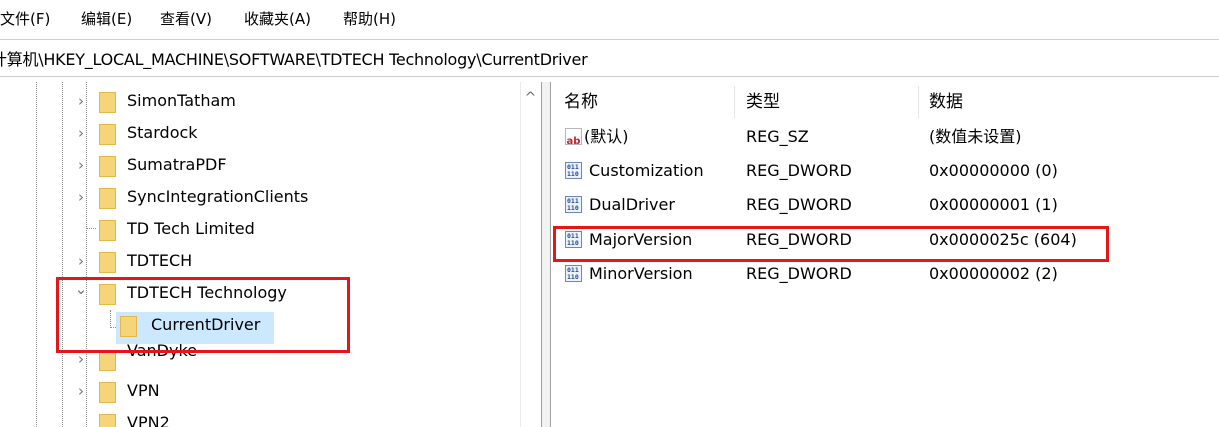 The image size is (1219, 427). What do you see at coordinates (993, 204) in the screenshot?
I see `value-data: 0x00000001 (1)` at bounding box center [993, 204].